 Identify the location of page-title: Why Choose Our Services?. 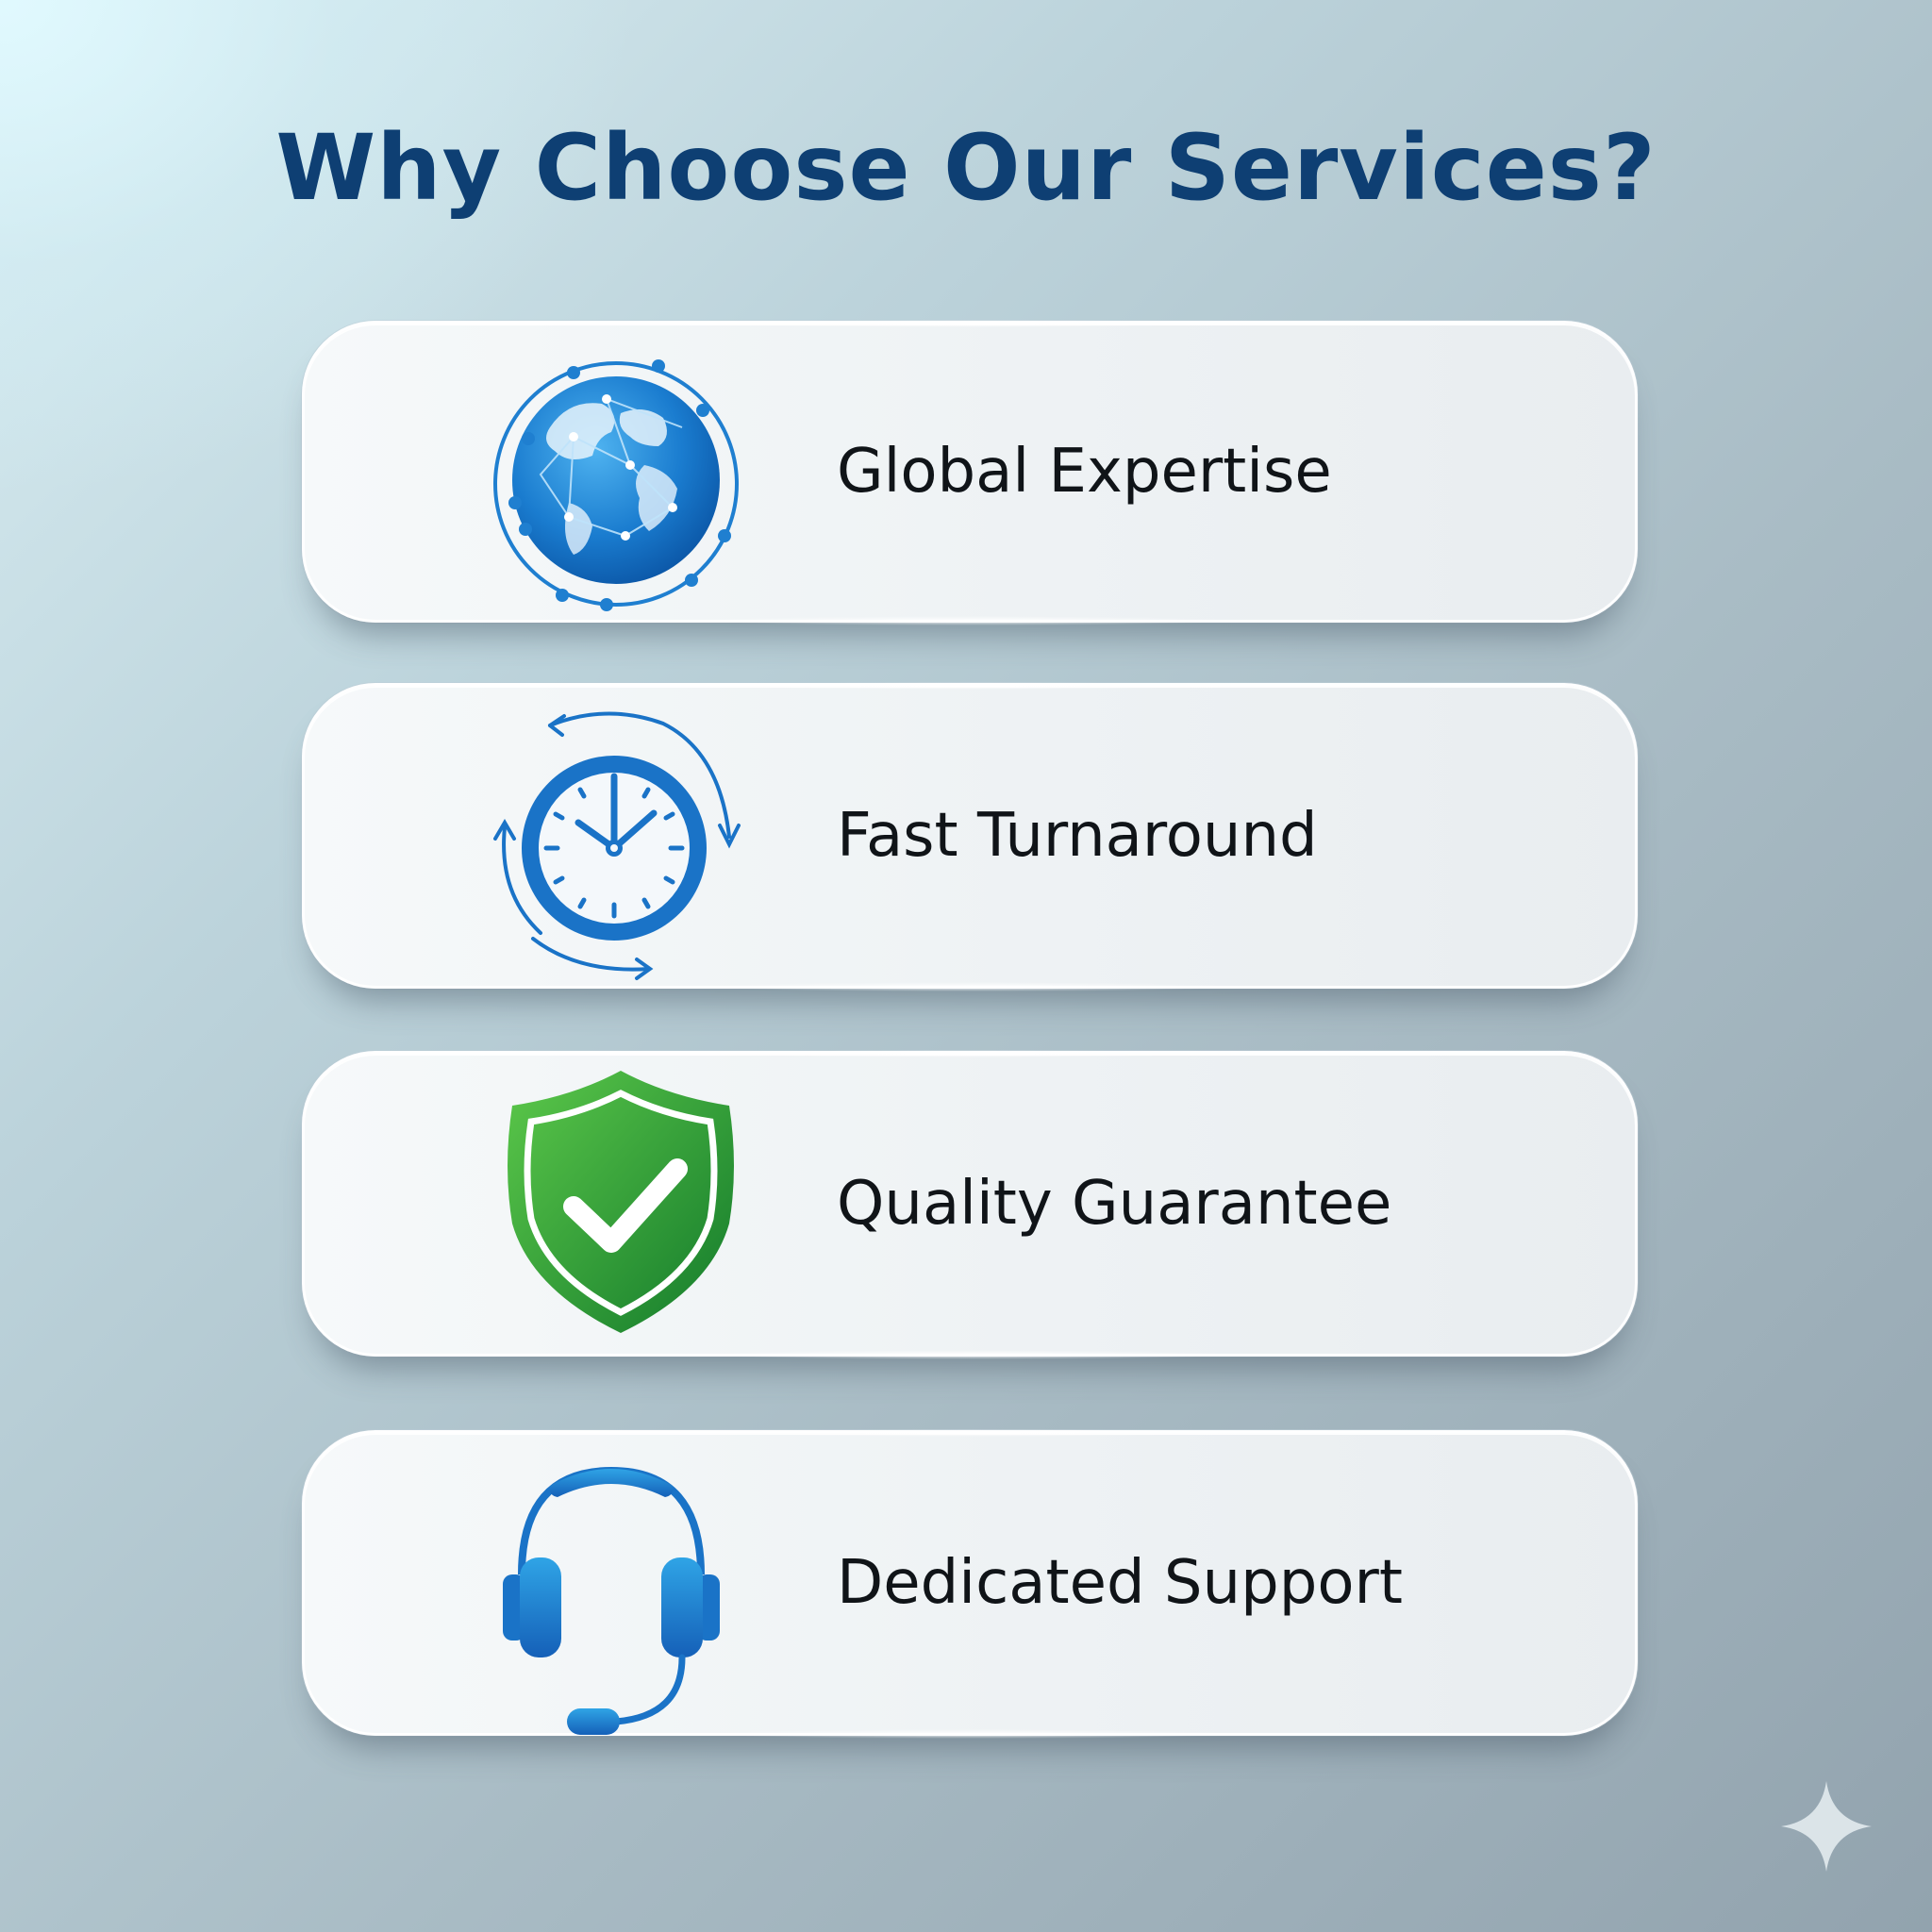
(966, 168).